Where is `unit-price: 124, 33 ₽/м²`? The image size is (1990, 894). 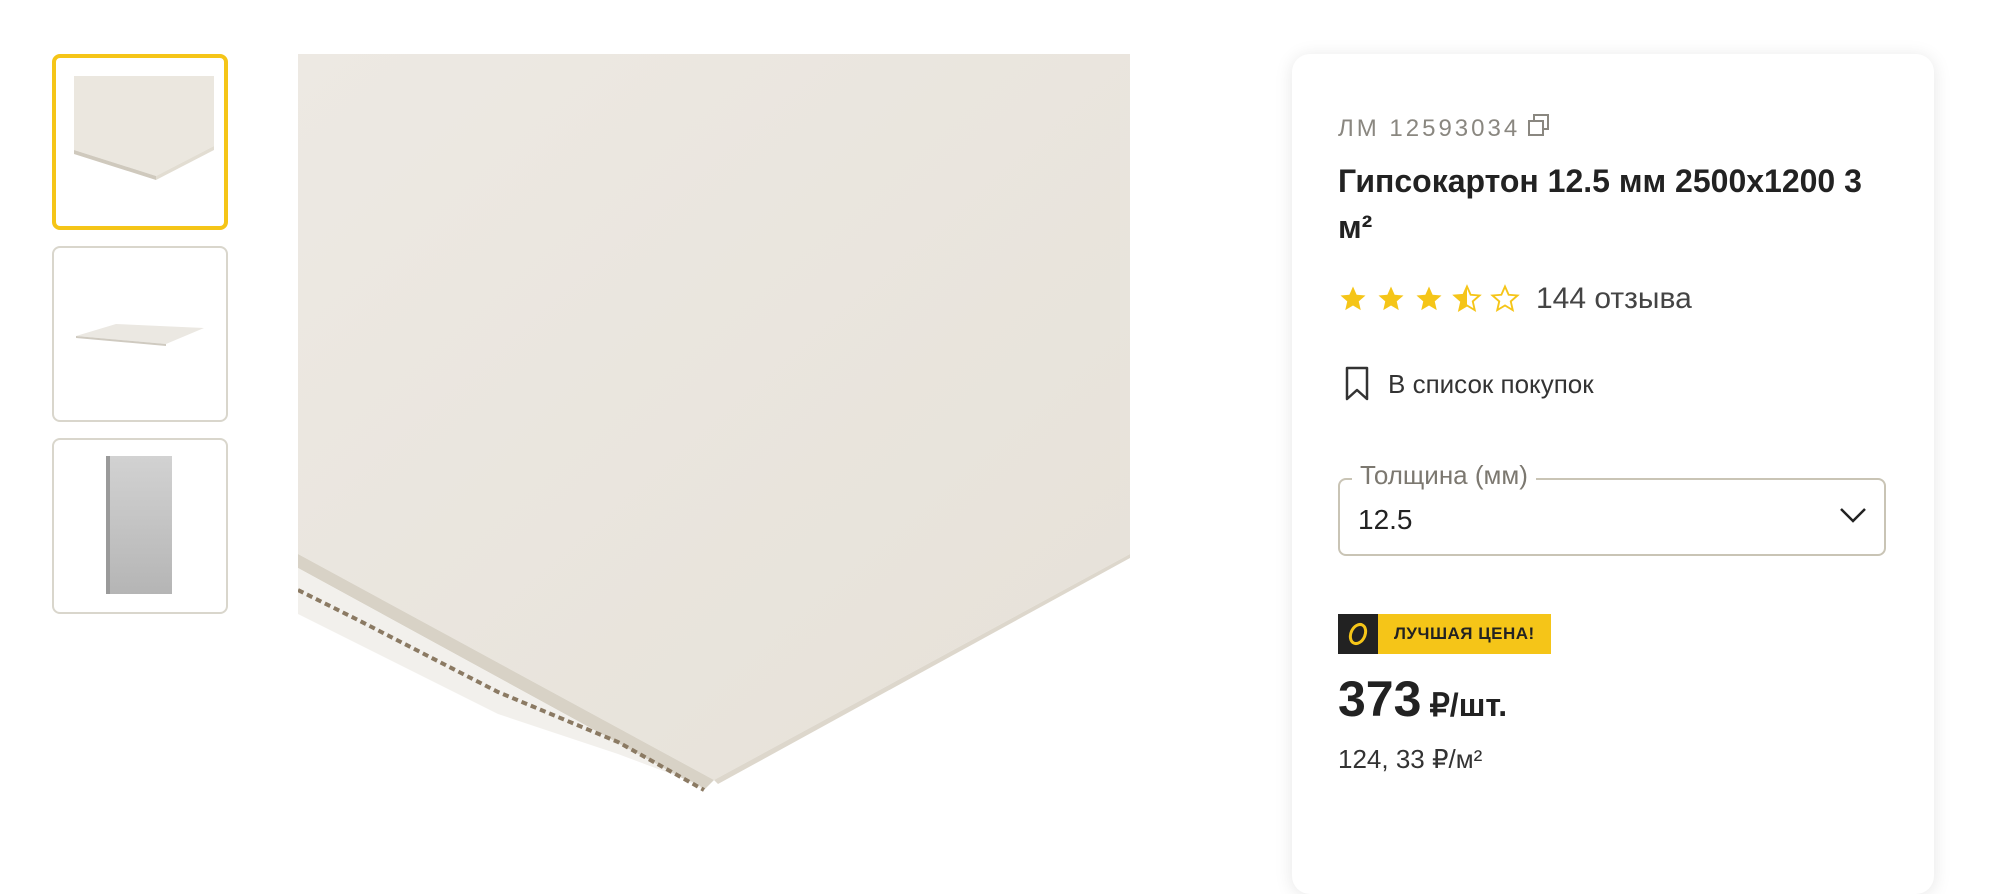 unit-price: 124, 33 ₽/м² is located at coordinates (1410, 759).